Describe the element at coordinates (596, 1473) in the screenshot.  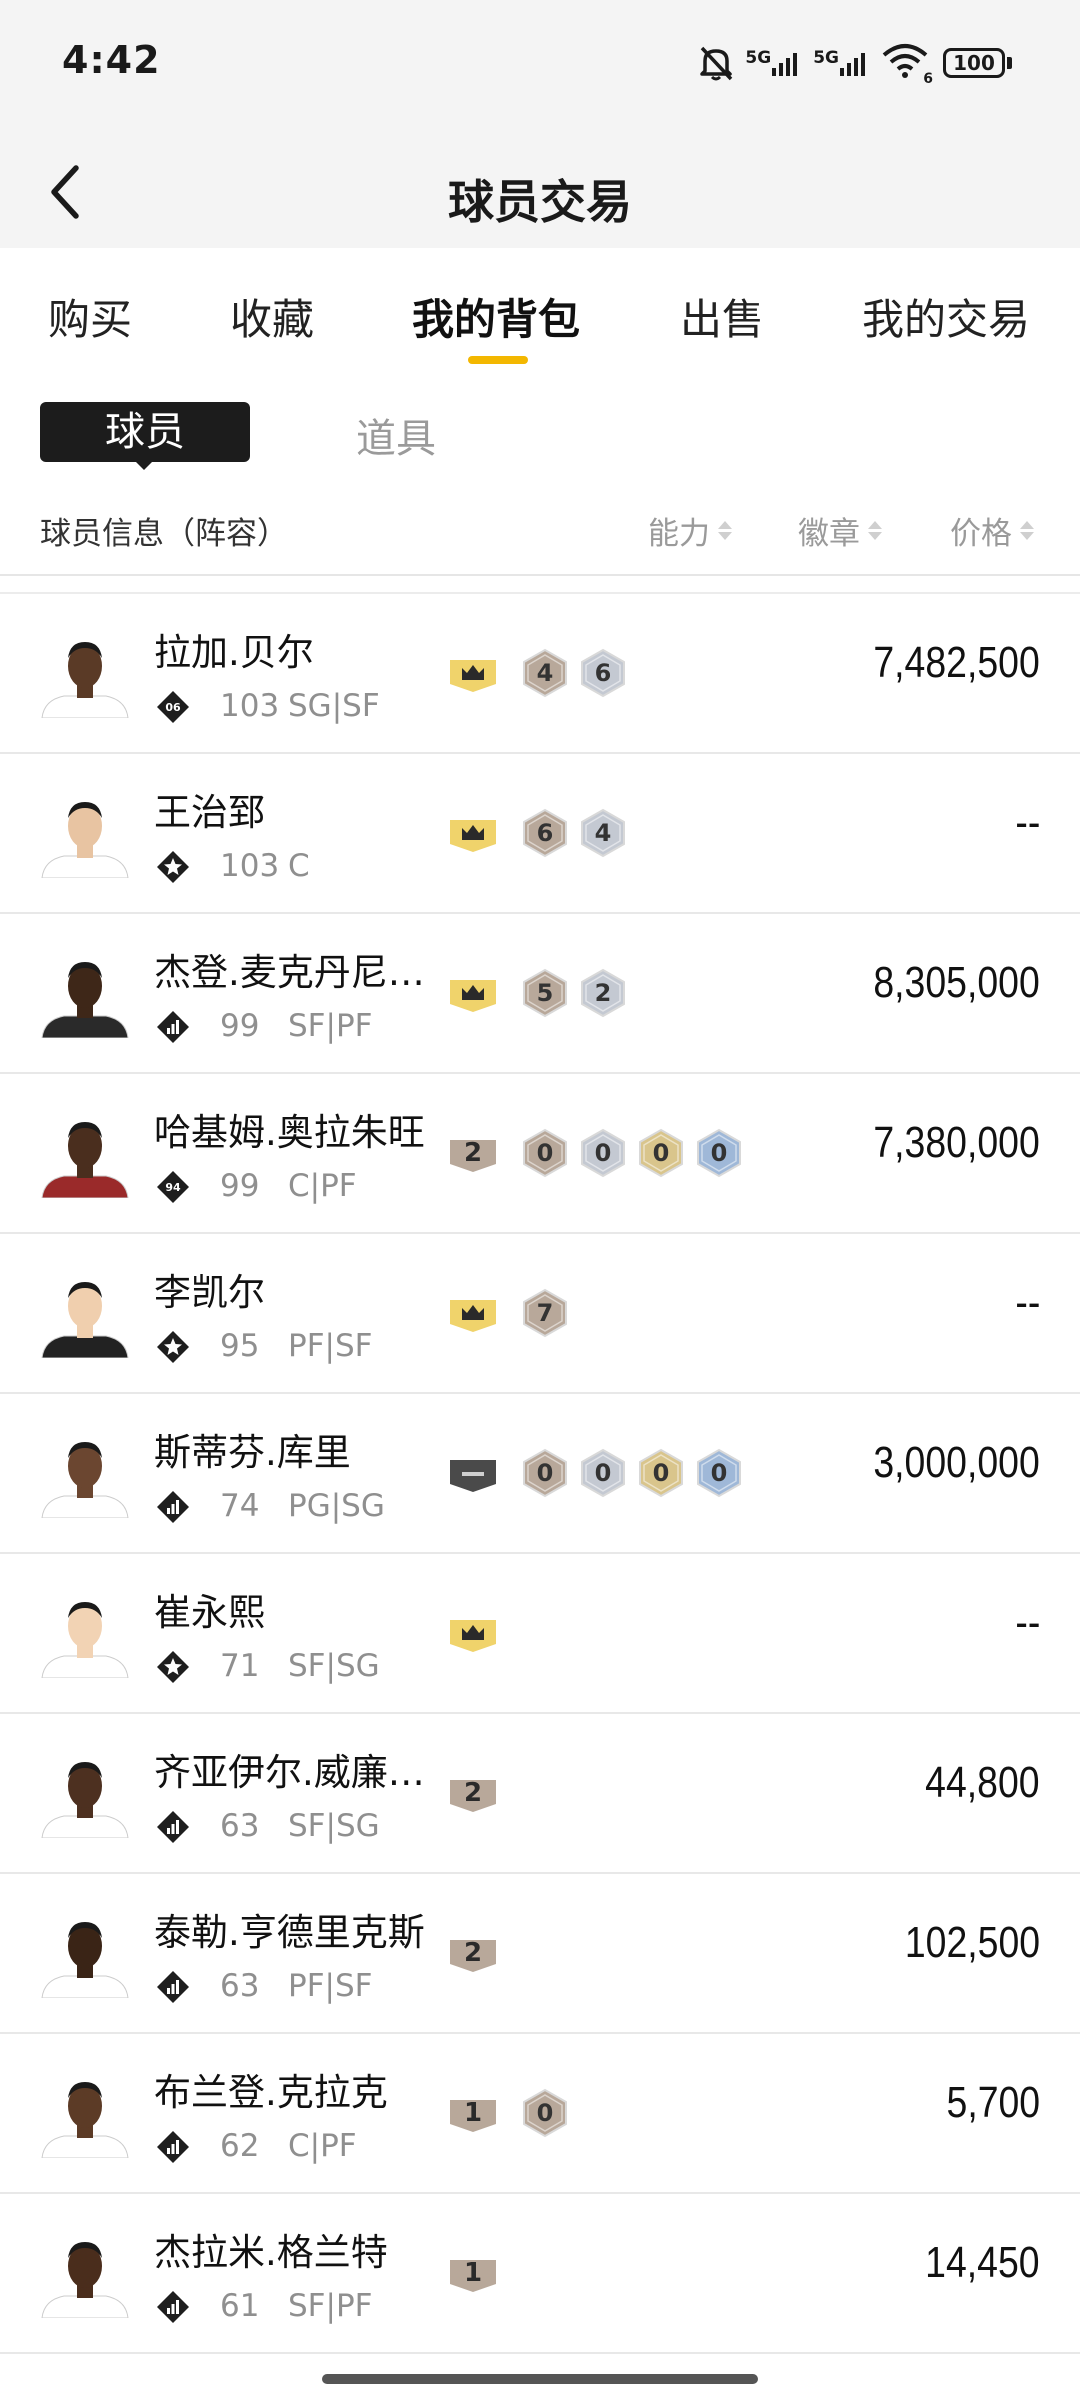
I see `badge-group: 0 0 0 0` at that location.